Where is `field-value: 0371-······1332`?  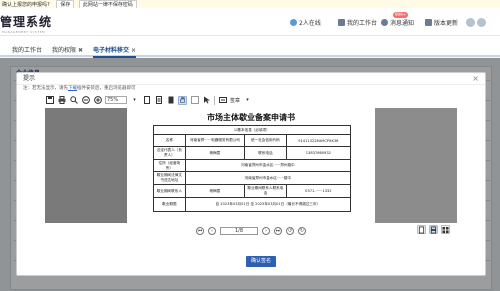 field-value: 0371-······1332 is located at coordinates (318, 191).